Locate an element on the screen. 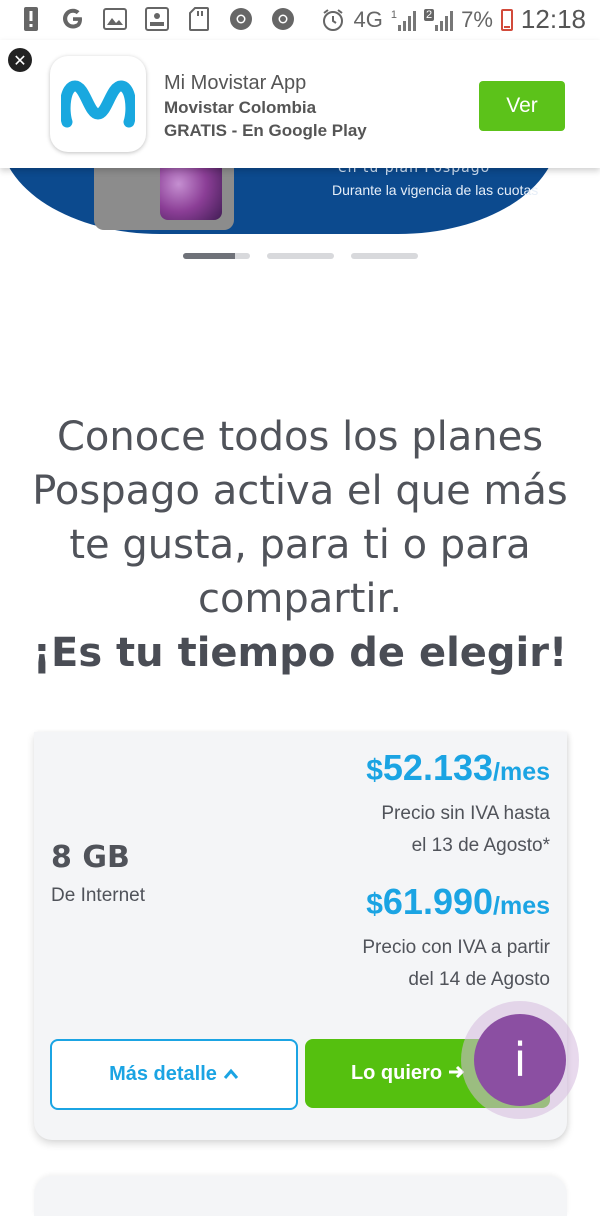 This screenshot has height=1216, width=600. sim1-label: 1 is located at coordinates (393, 14).